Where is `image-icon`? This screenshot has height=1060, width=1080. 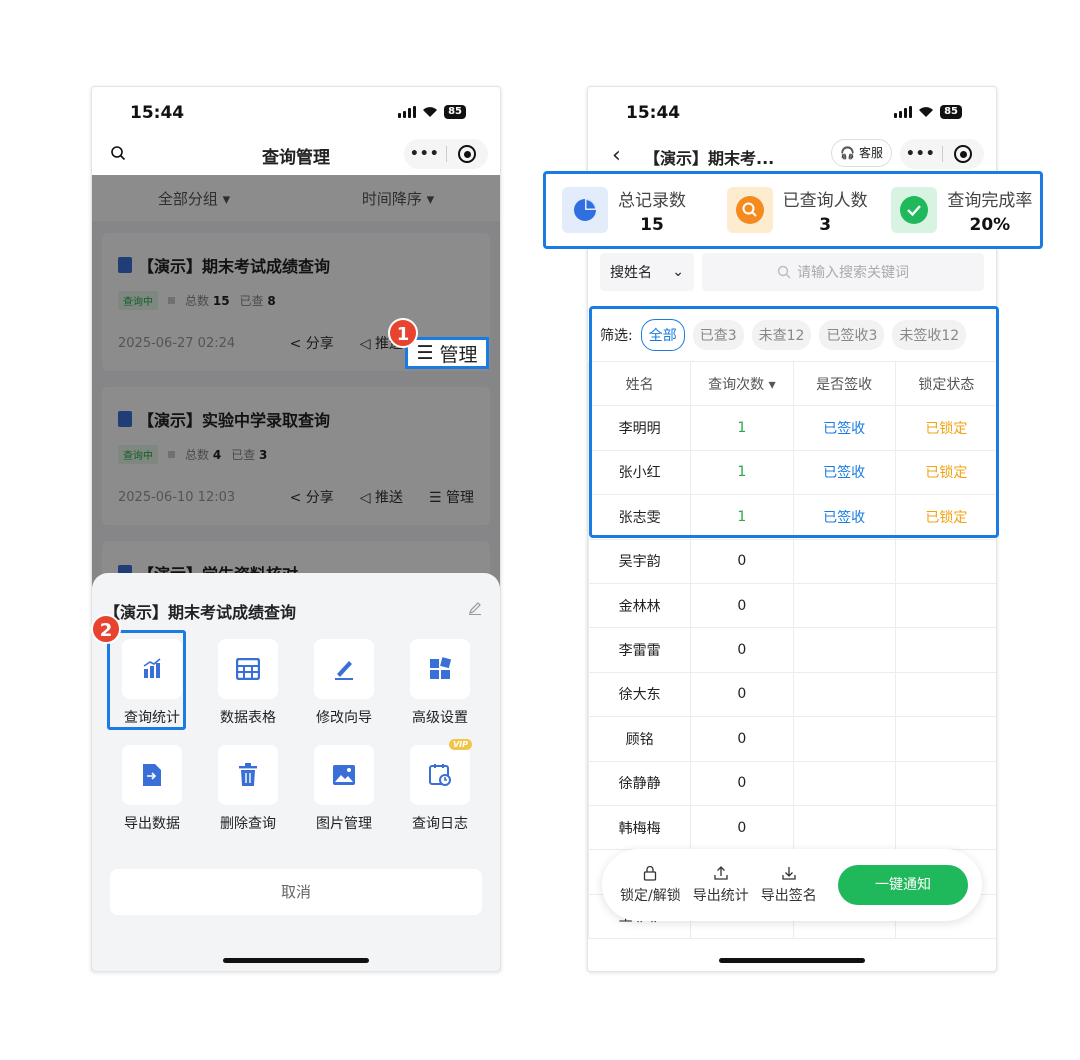 image-icon is located at coordinates (344, 775).